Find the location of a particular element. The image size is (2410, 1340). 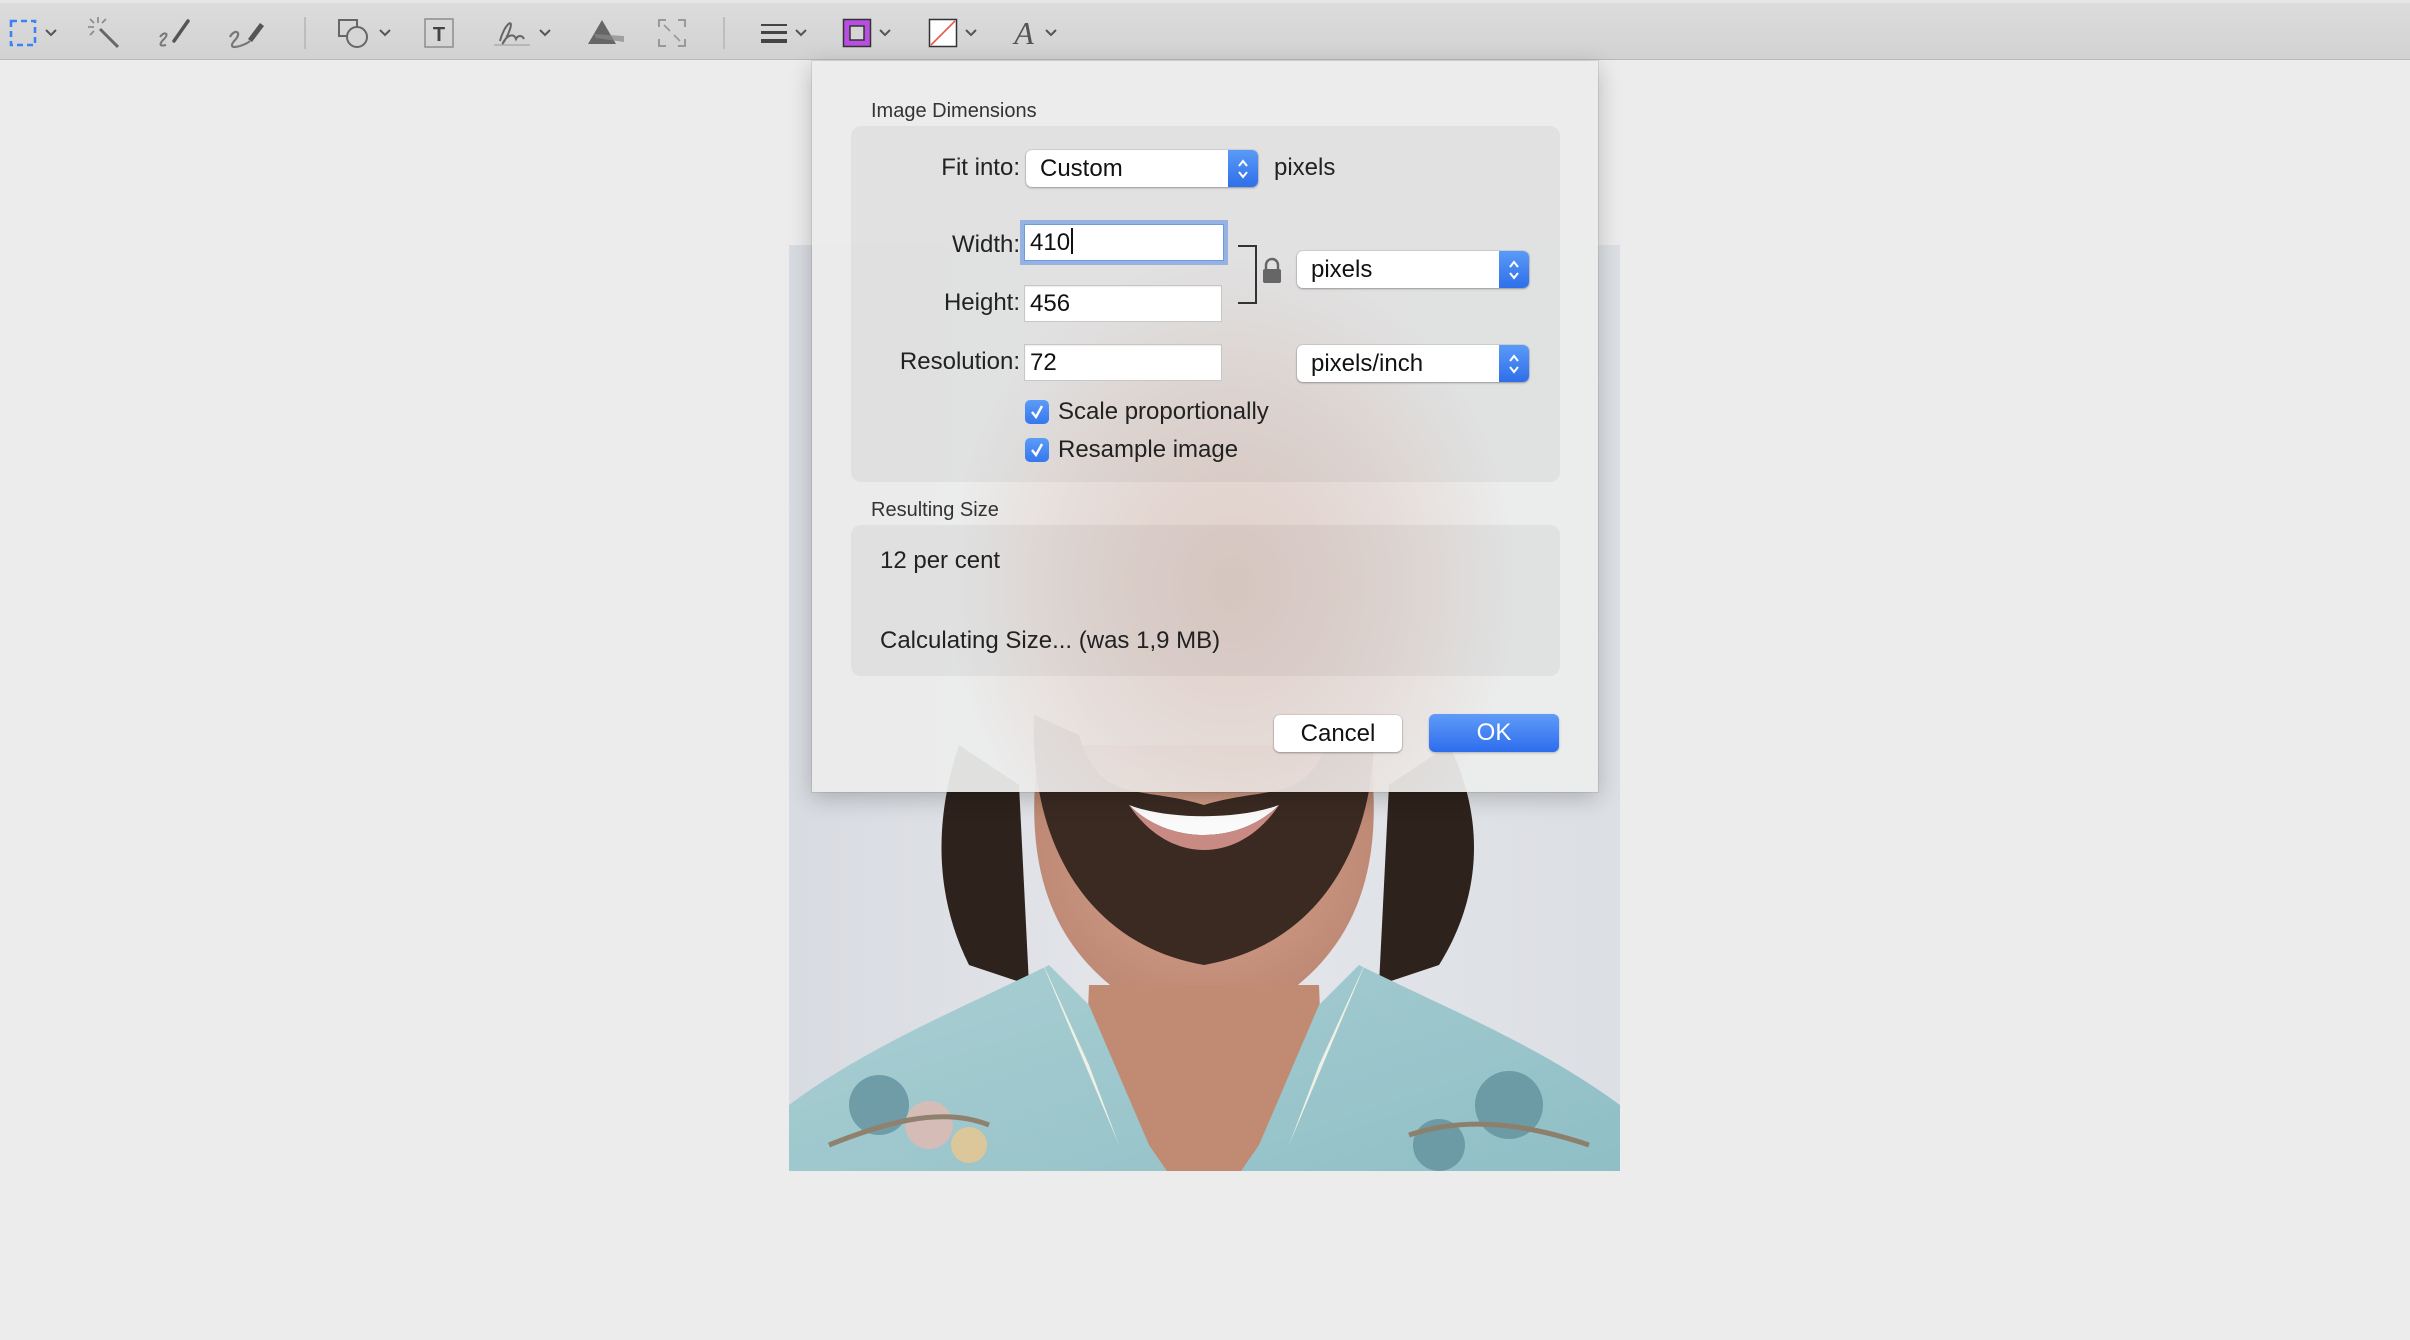

fit-into-value: Custom is located at coordinates (1081, 168).